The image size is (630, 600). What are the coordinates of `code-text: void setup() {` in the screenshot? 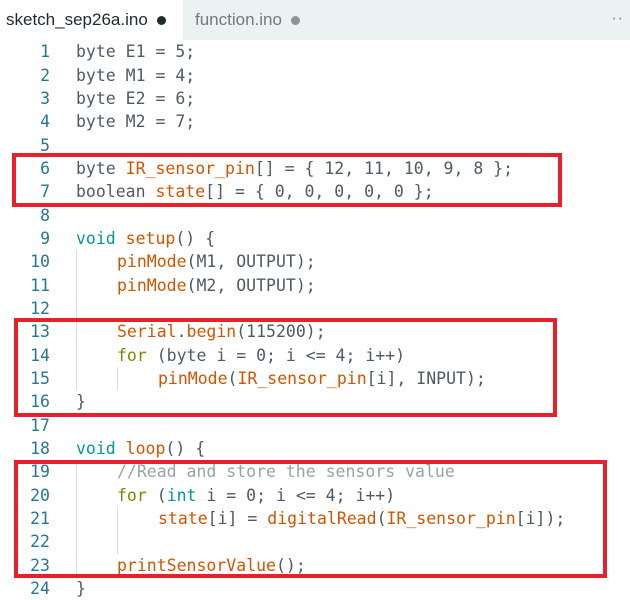 It's located at (136, 238).